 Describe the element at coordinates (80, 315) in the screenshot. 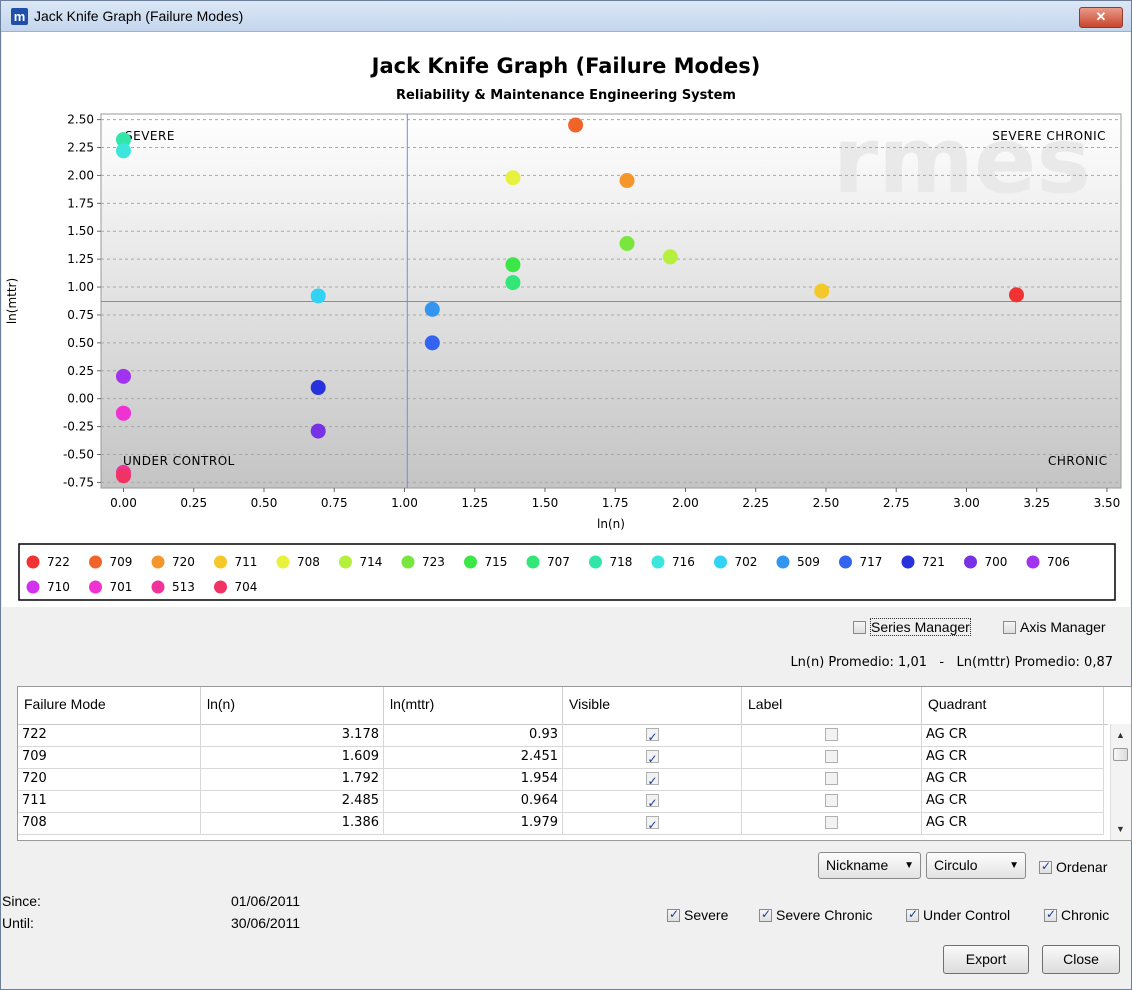

I see `y-tick-label: 0.75` at that location.